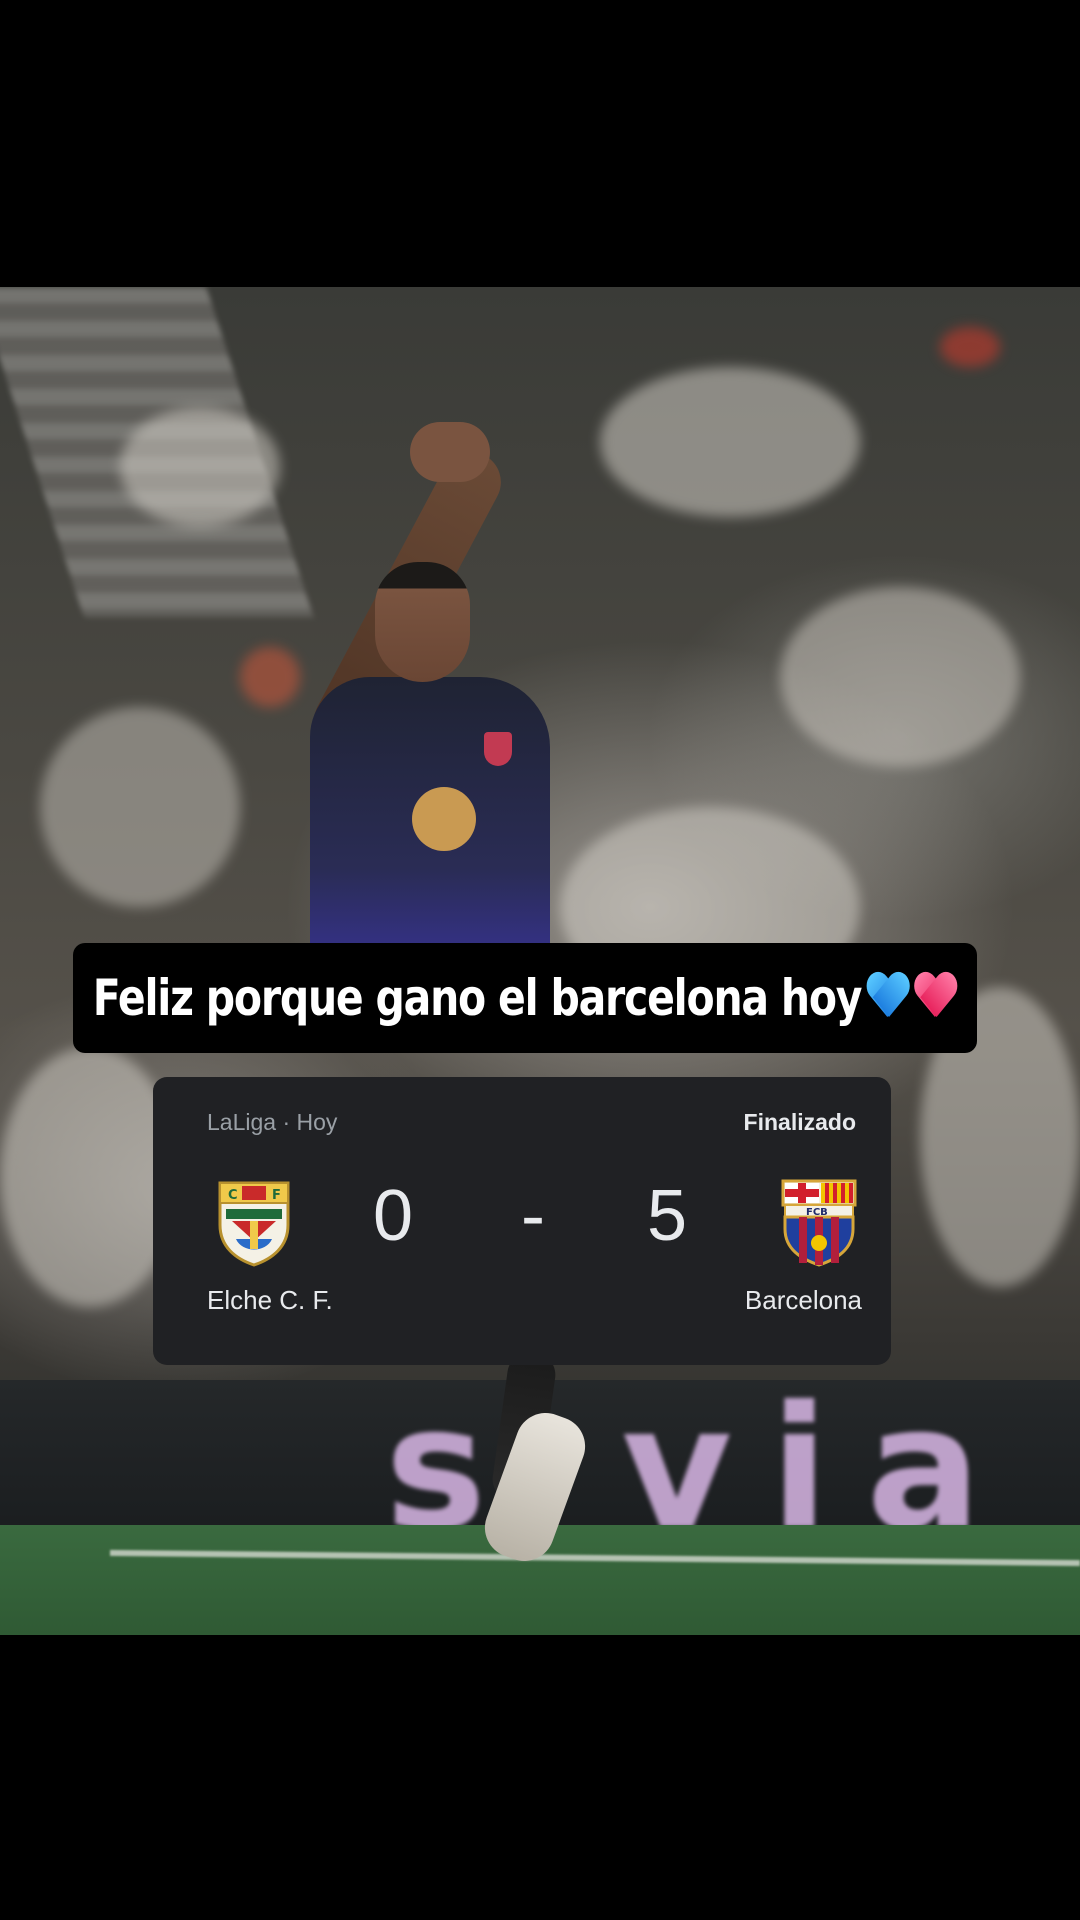  Describe the element at coordinates (276, 1195) in the screenshot. I see `svg-text: F` at that location.